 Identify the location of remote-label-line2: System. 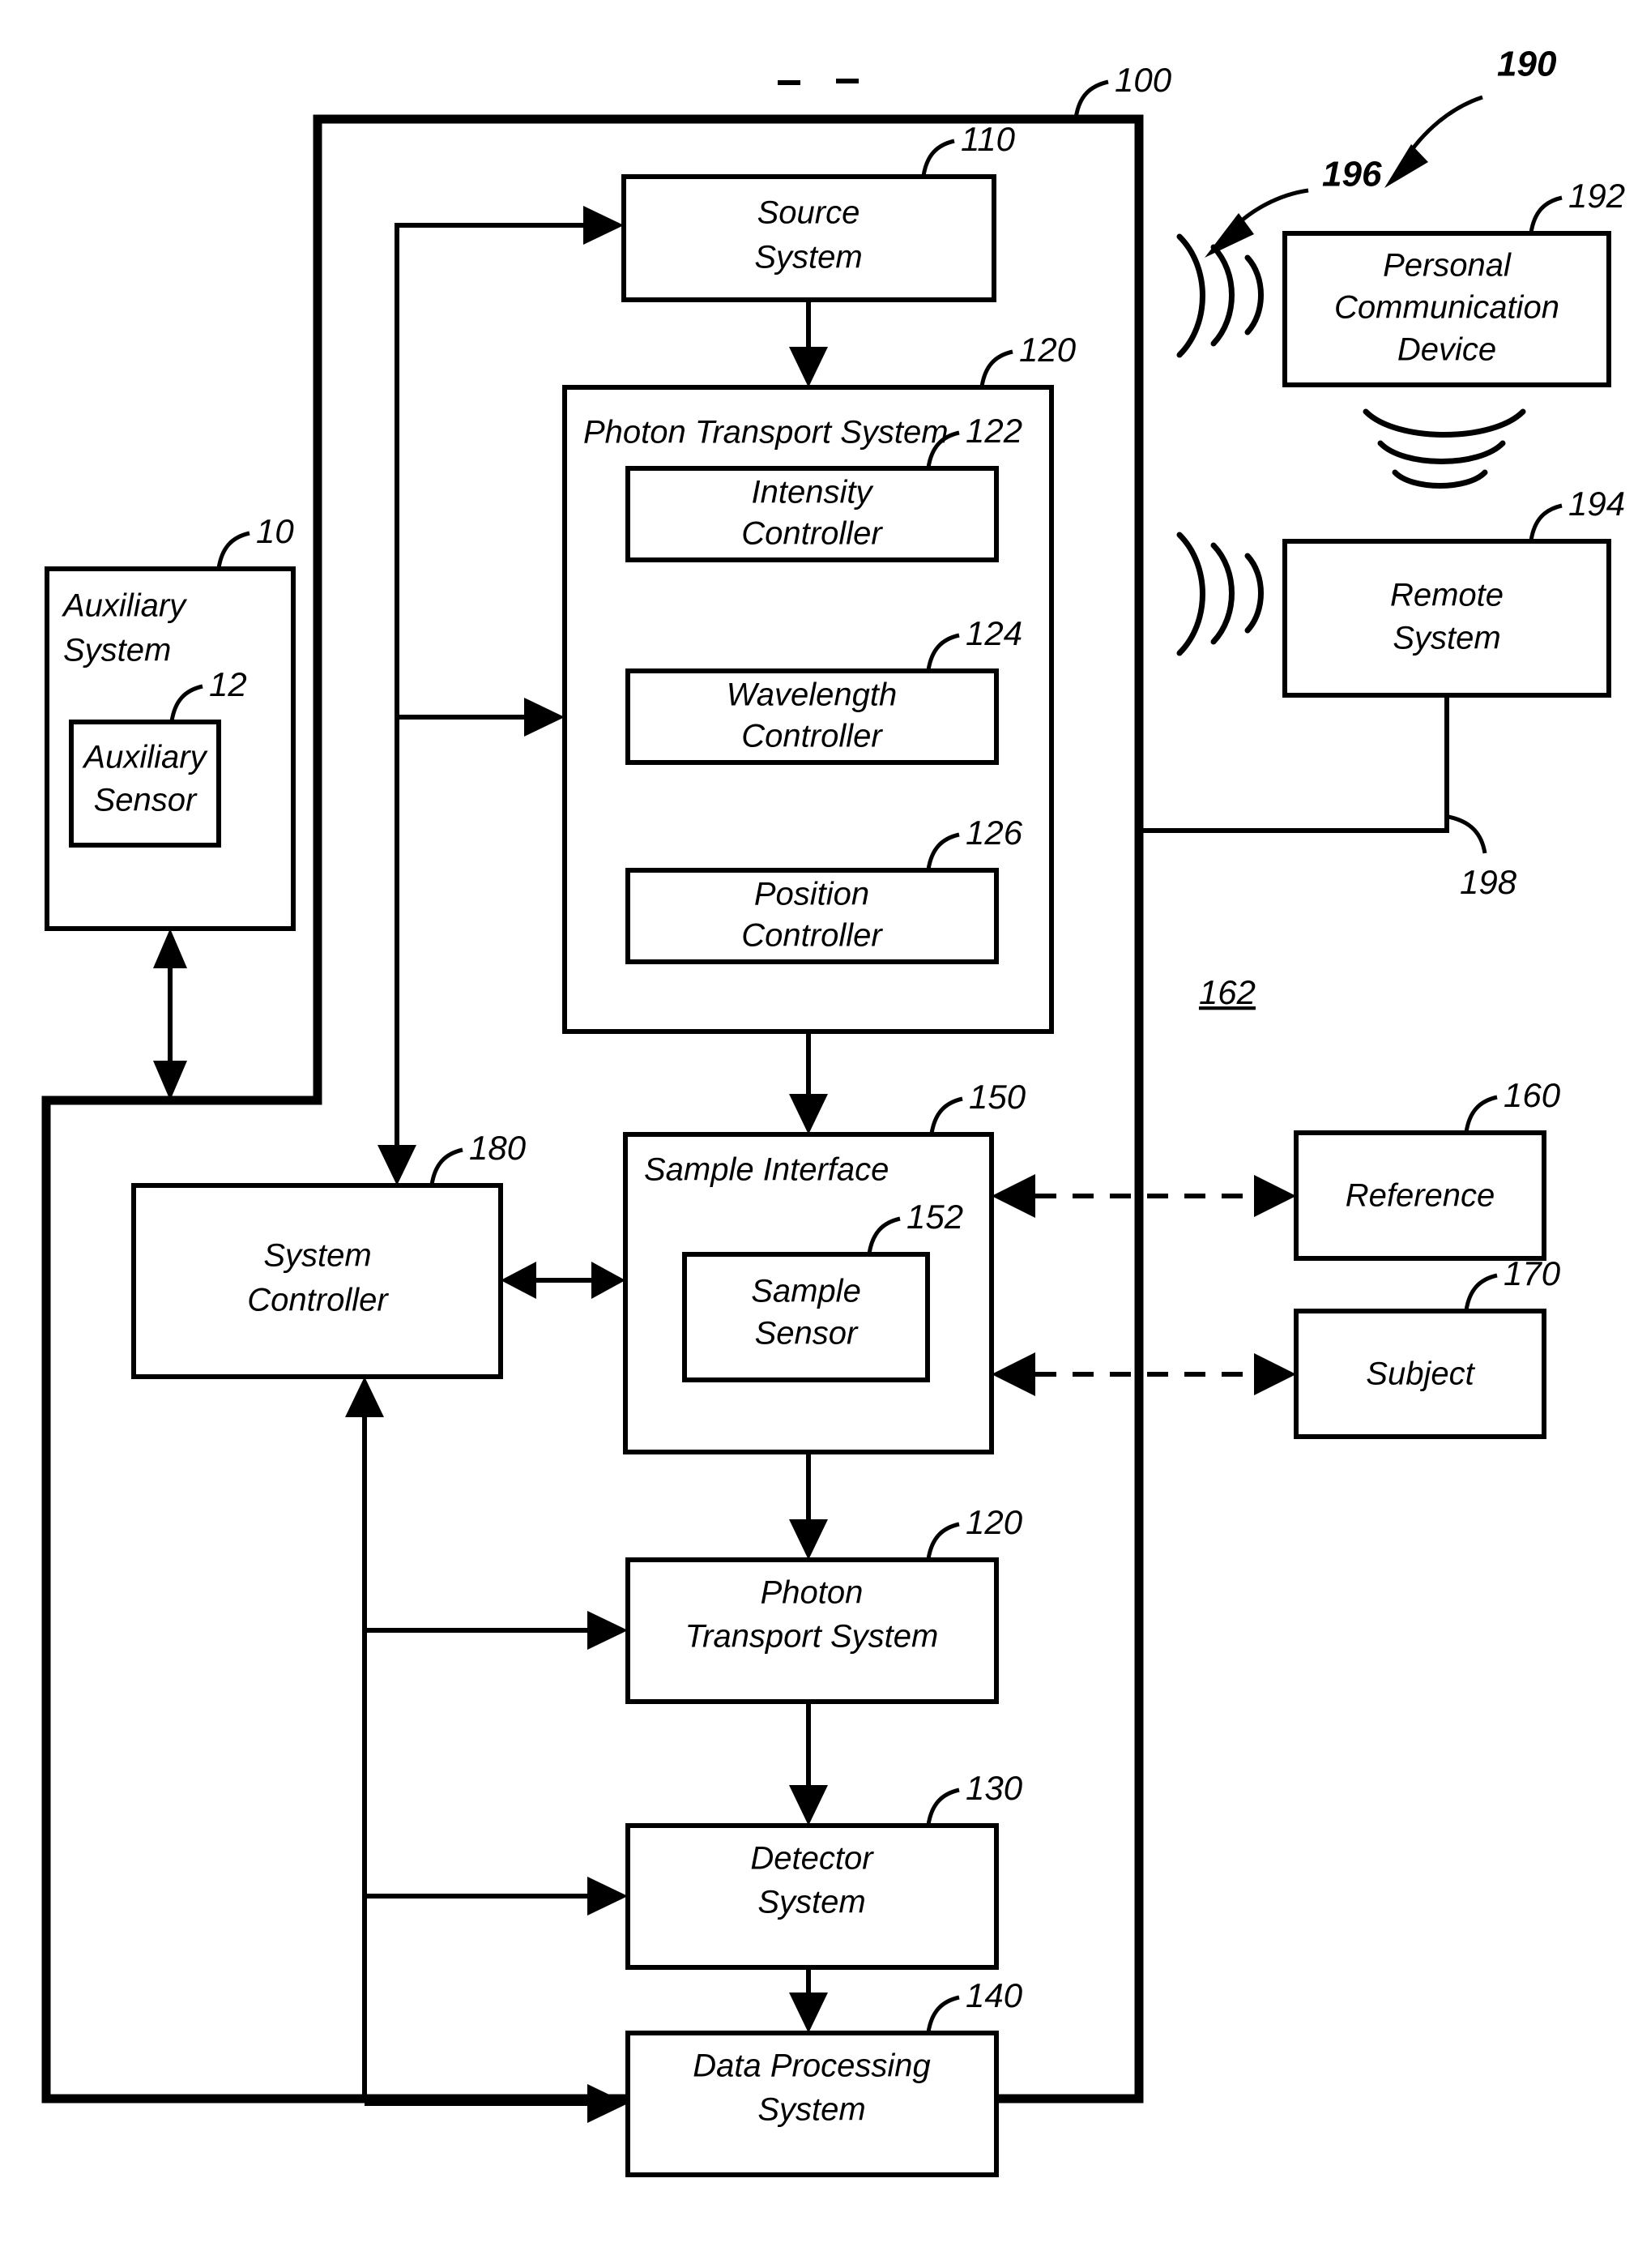
(1446, 638).